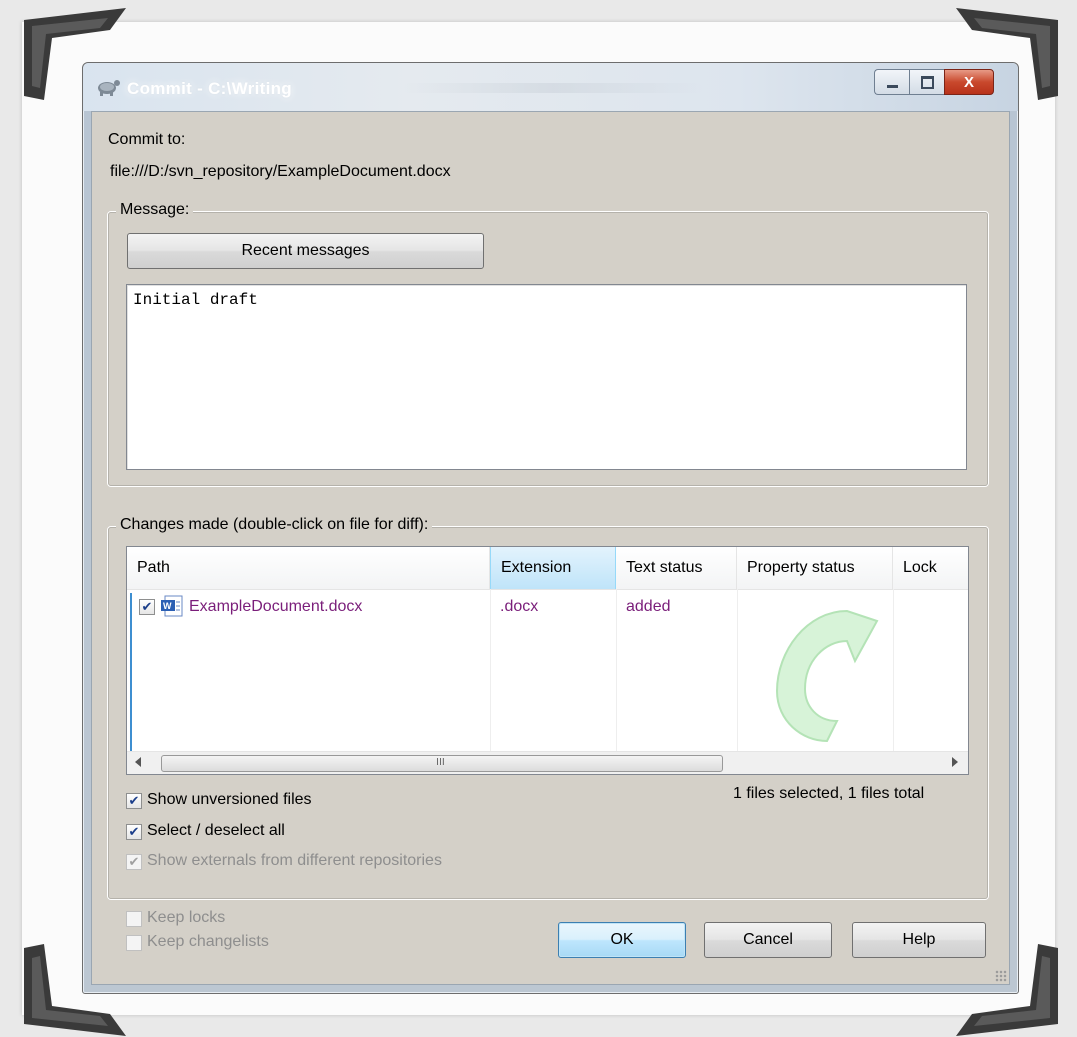 The width and height of the screenshot is (1077, 1037). I want to click on selection-summary: 1 files selected, 1 files total, so click(829, 793).